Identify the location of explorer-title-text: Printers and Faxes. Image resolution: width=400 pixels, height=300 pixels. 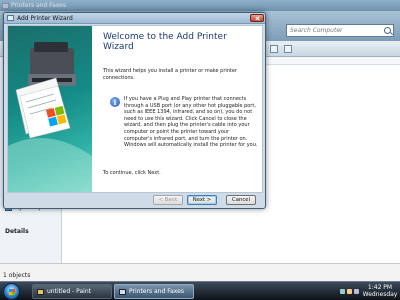
(38, 5).